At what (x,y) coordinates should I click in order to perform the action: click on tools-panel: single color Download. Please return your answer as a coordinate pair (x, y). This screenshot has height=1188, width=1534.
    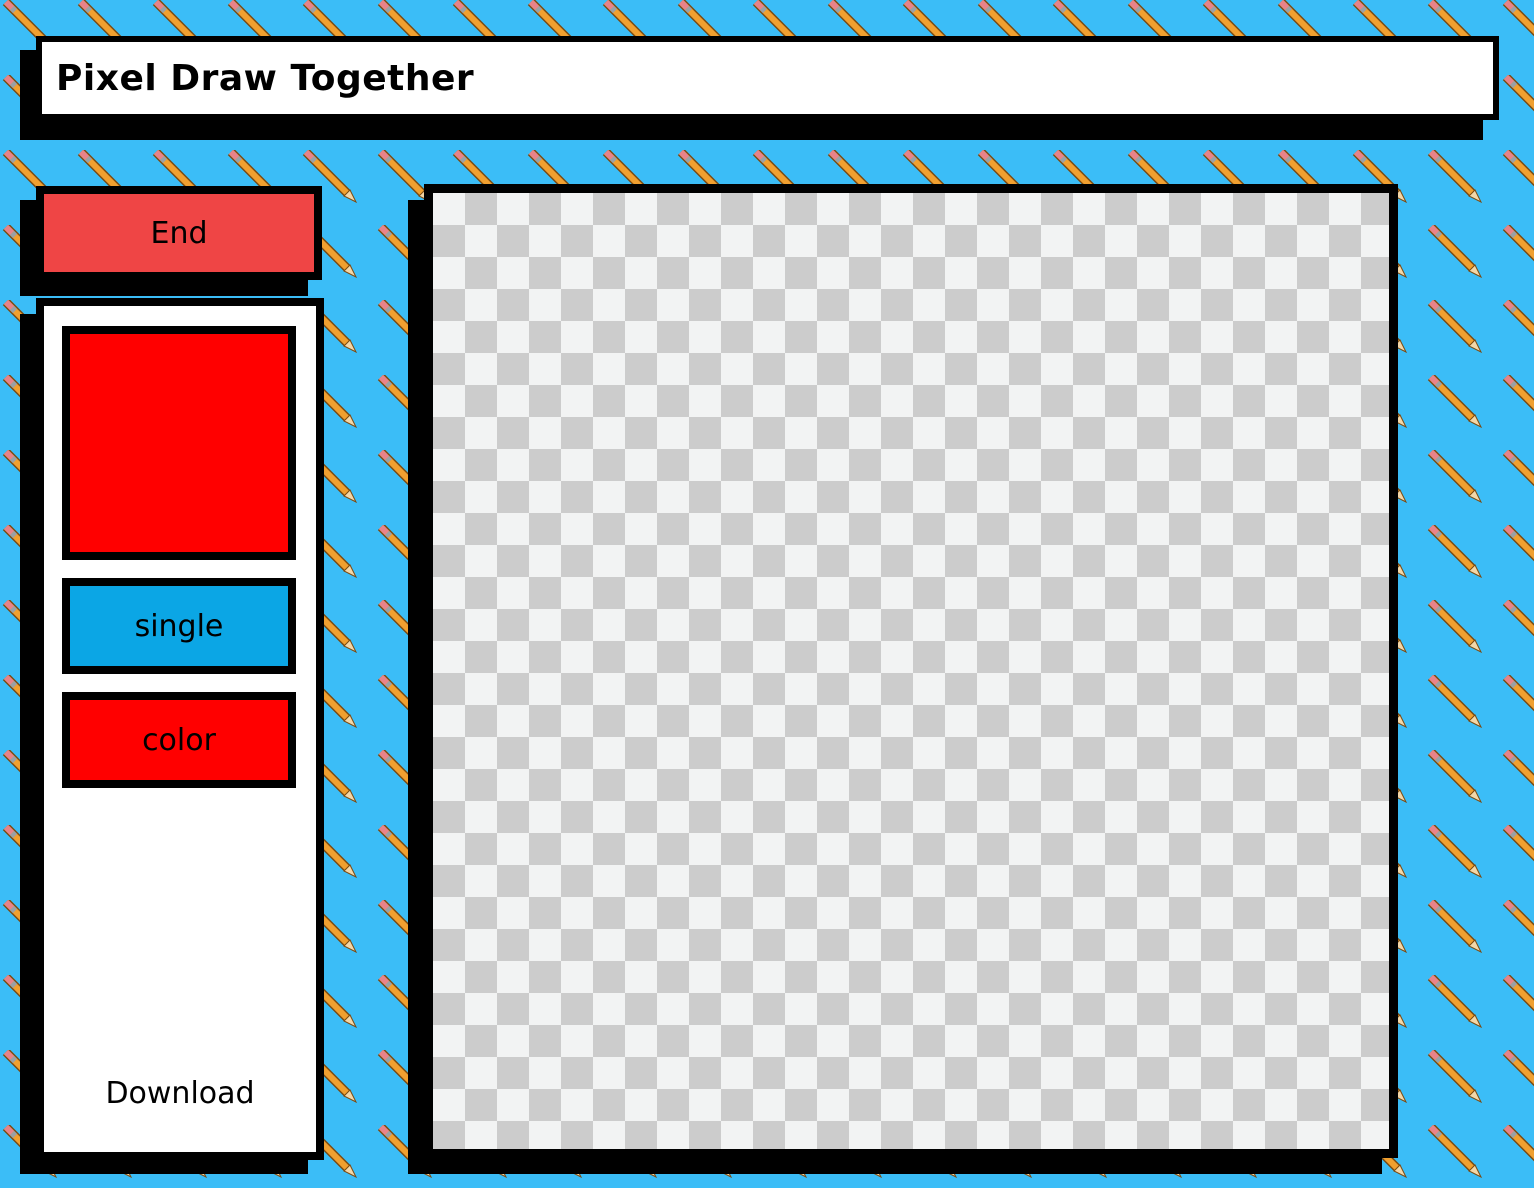
    Looking at the image, I should click on (180, 729).